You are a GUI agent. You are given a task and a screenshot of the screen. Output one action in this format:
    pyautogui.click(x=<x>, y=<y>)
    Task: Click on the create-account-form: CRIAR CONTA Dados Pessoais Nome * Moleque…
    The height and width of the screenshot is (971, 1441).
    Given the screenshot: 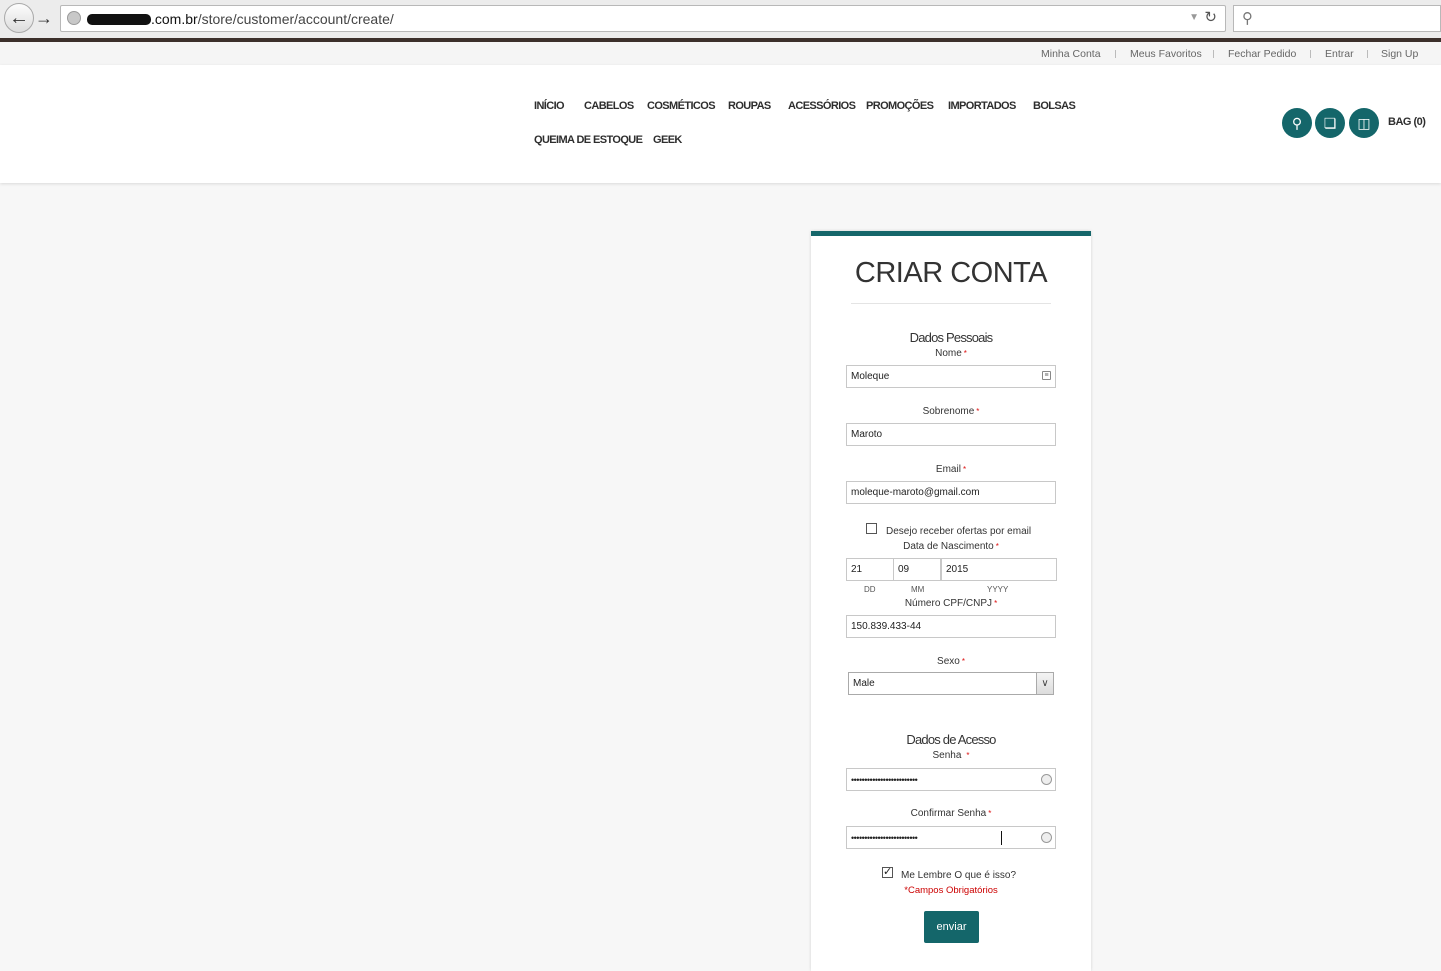 What is the action you would take?
    pyautogui.click(x=951, y=601)
    